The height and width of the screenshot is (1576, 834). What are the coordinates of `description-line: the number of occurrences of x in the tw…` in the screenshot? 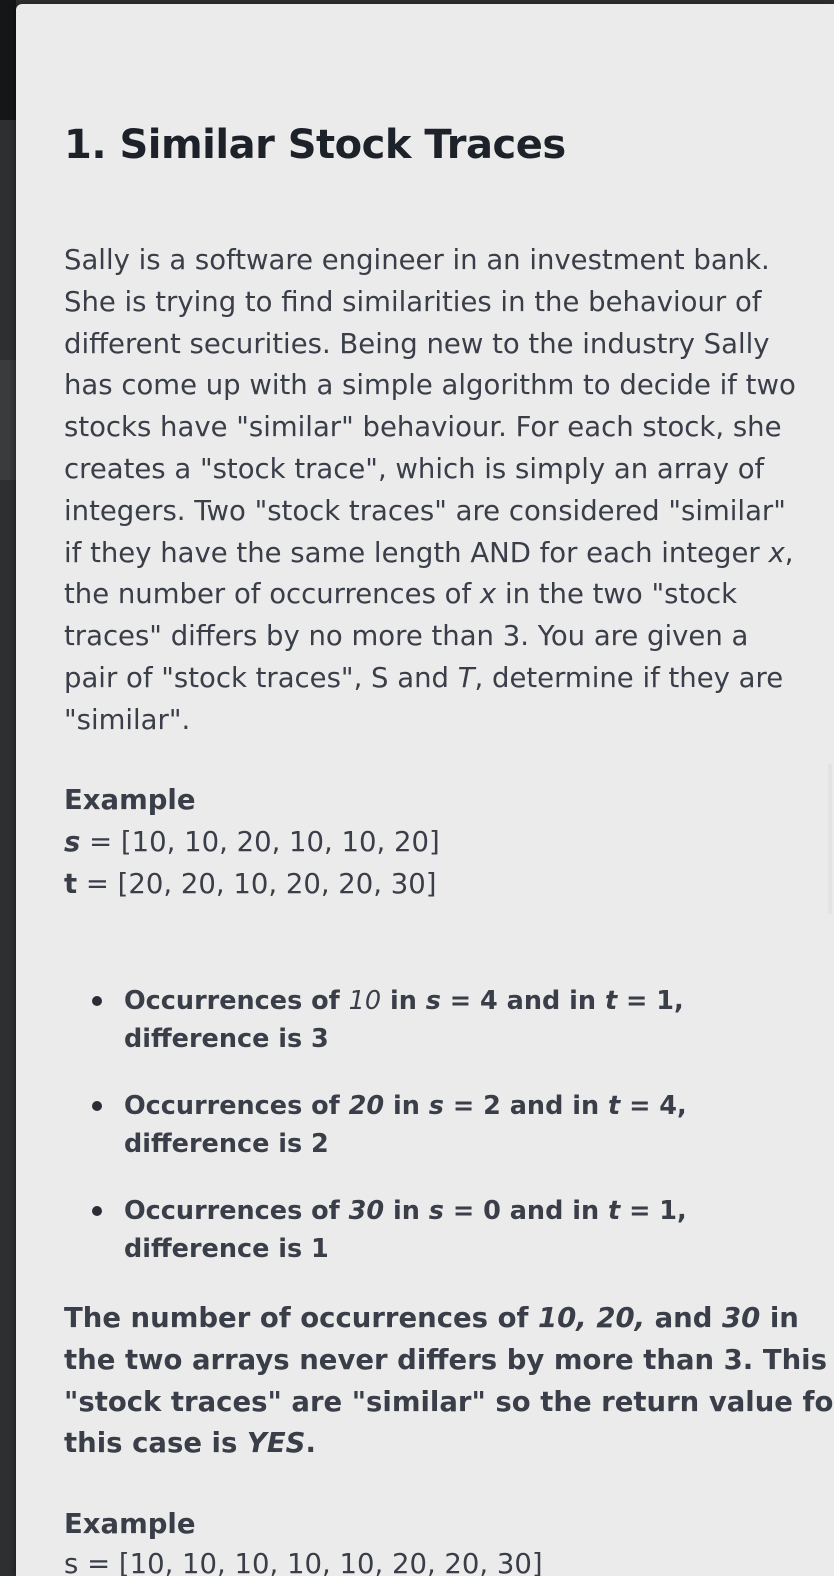 It's located at (425, 595).